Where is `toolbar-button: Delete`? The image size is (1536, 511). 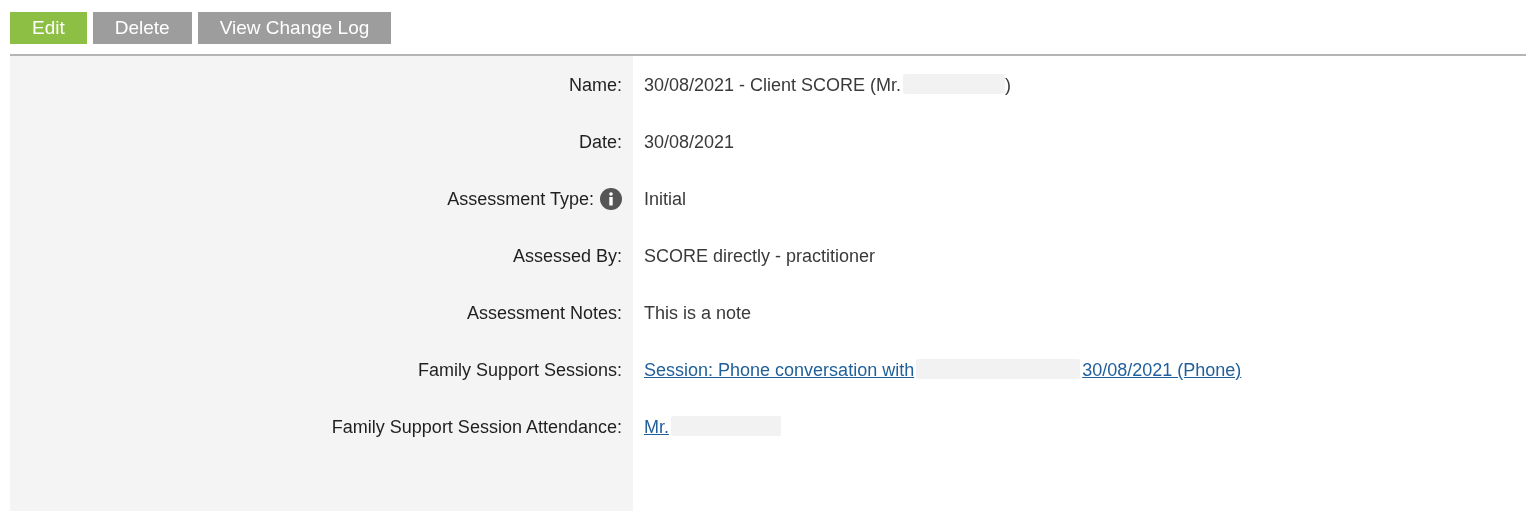
toolbar-button: Delete is located at coordinates (142, 28).